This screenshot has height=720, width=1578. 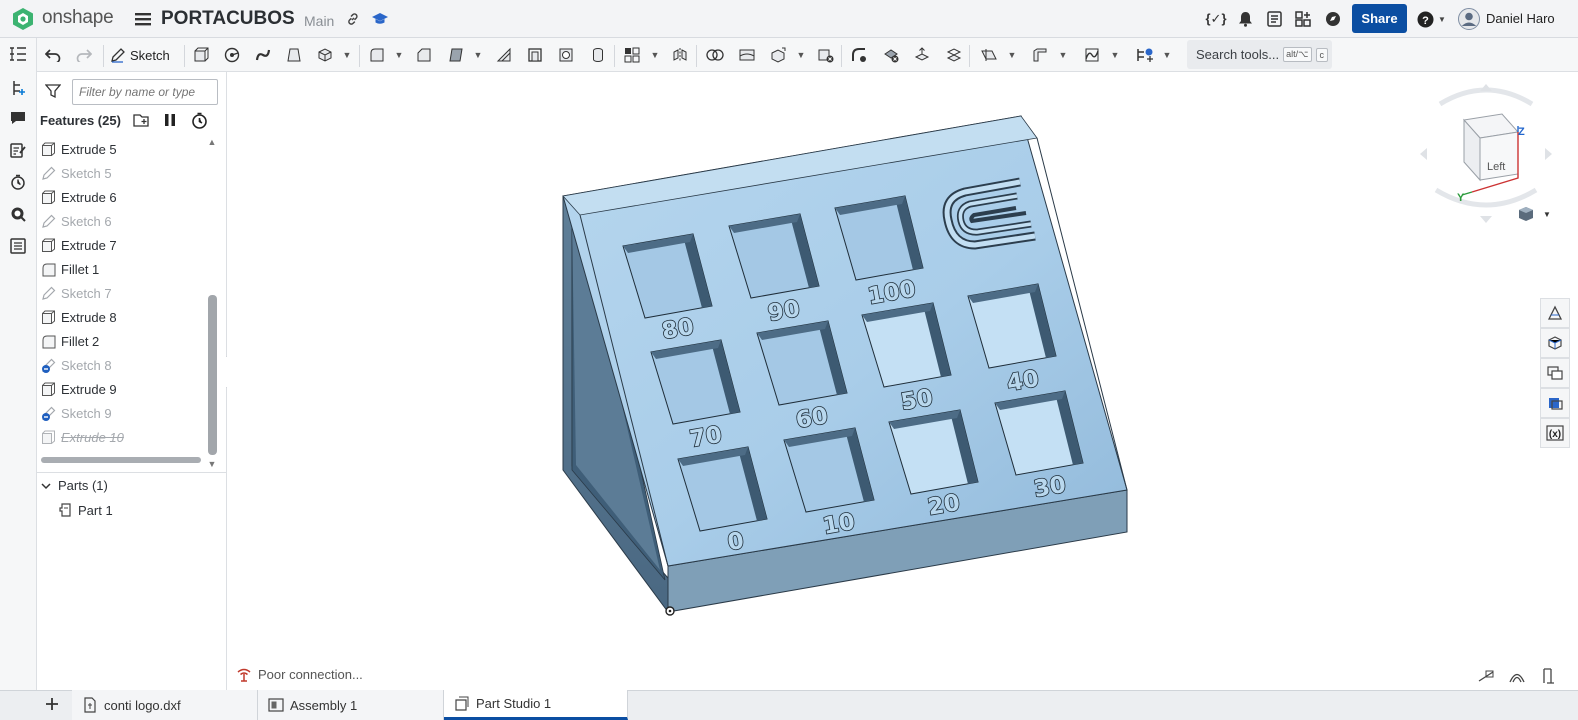 What do you see at coordinates (1245, 19) in the screenshot?
I see `notifications-bell-icon` at bounding box center [1245, 19].